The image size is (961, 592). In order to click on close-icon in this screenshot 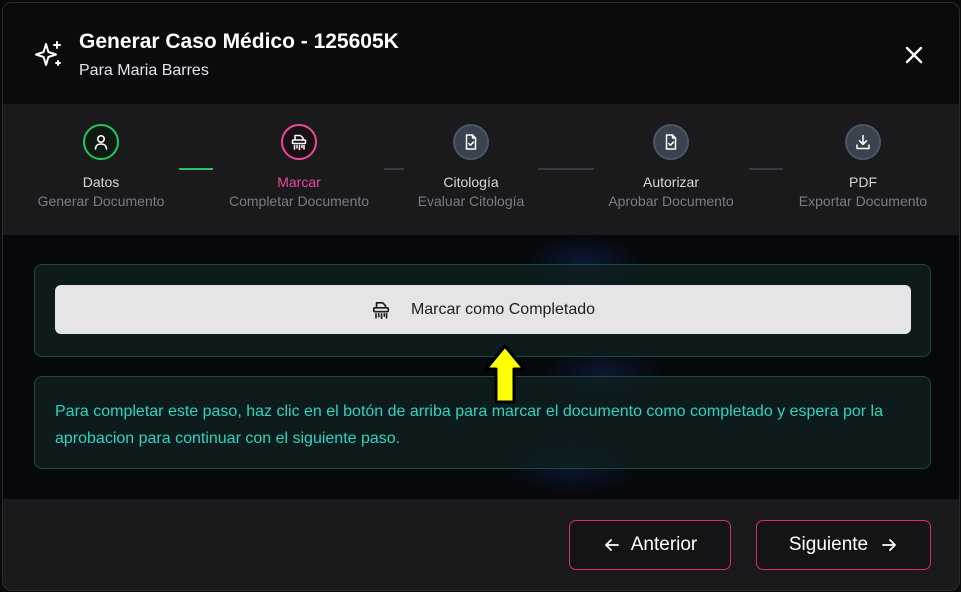, I will do `click(914, 55)`.